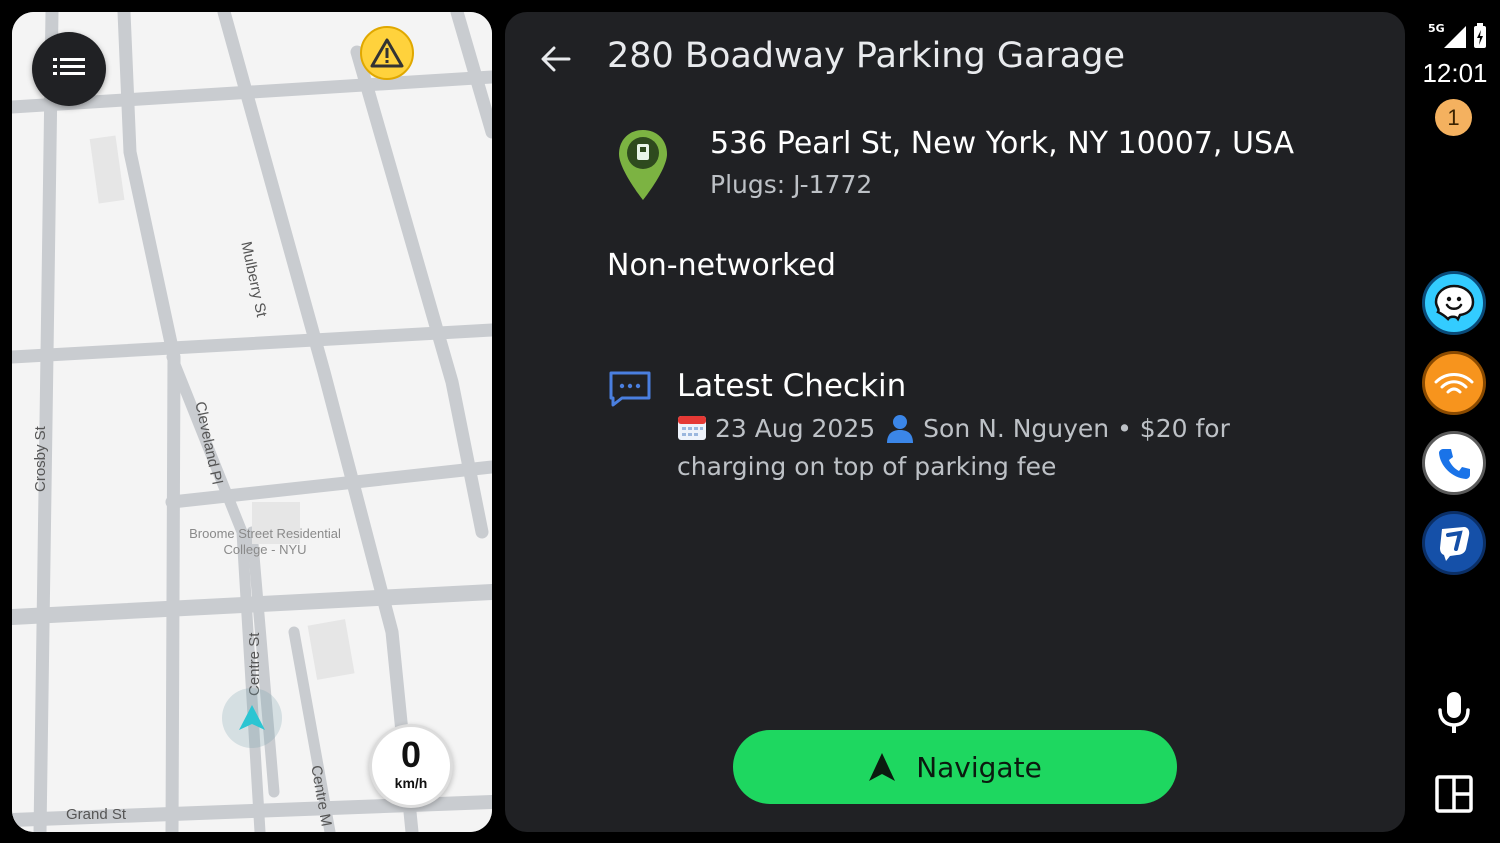 The image size is (1500, 843). I want to click on place-address: 536 Pearl St, New York, NY 10007, USA, so click(1002, 143).